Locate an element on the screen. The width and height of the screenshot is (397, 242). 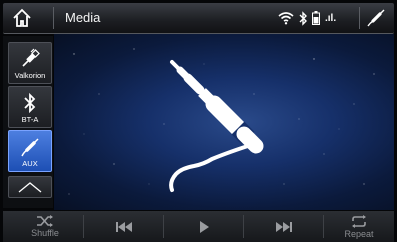
home-button is located at coordinates (22, 18).